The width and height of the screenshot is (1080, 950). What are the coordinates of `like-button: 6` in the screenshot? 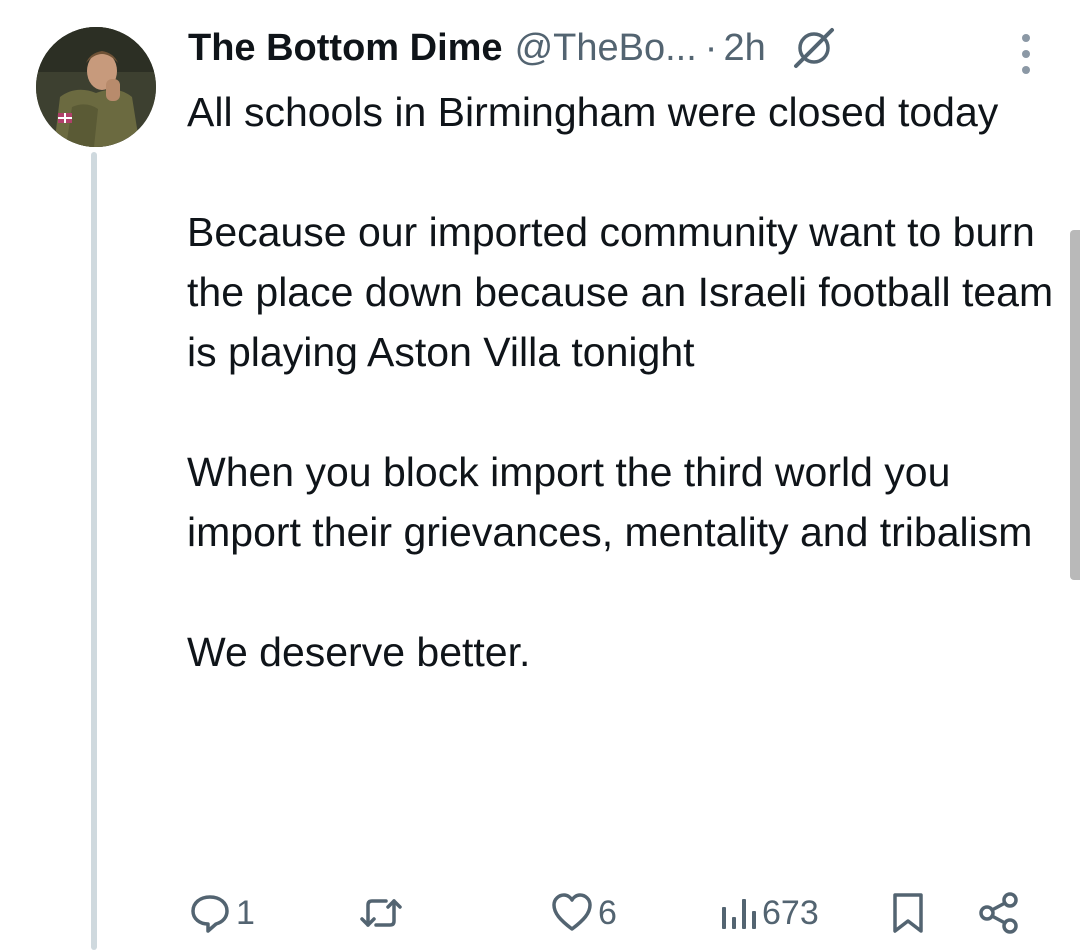 It's located at (583, 913).